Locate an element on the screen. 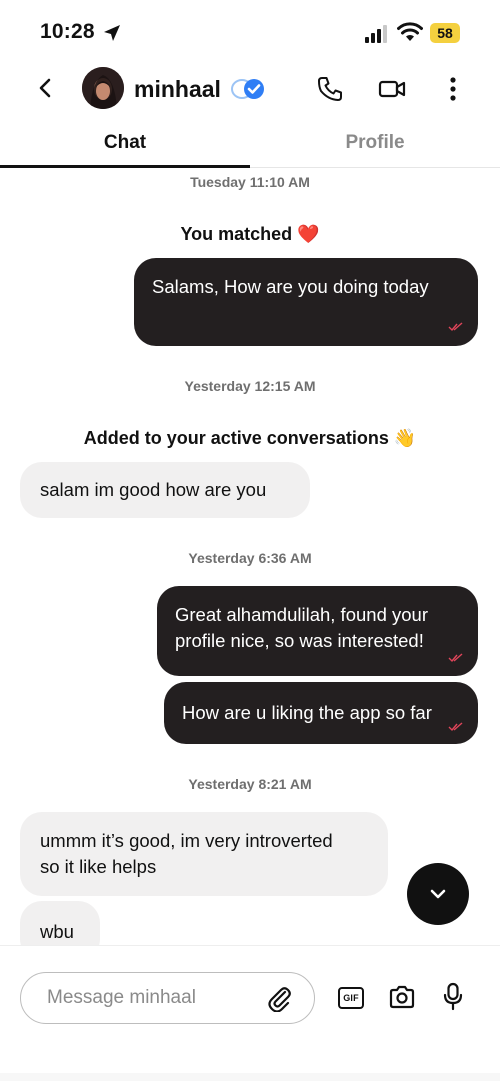 This screenshot has height=1081, width=500. wifi-icon is located at coordinates (410, 31).